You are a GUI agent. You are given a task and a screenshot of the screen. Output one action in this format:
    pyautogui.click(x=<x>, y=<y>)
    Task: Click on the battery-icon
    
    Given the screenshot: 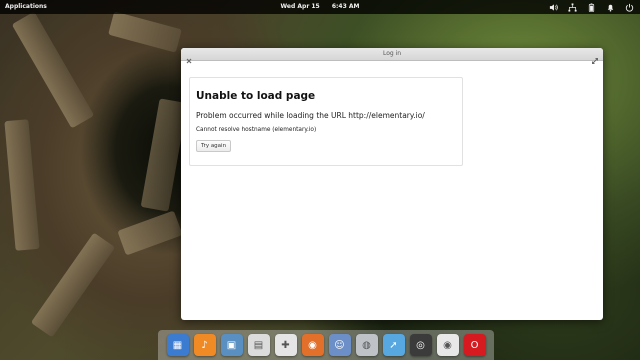 What is the action you would take?
    pyautogui.click(x=591, y=7)
    